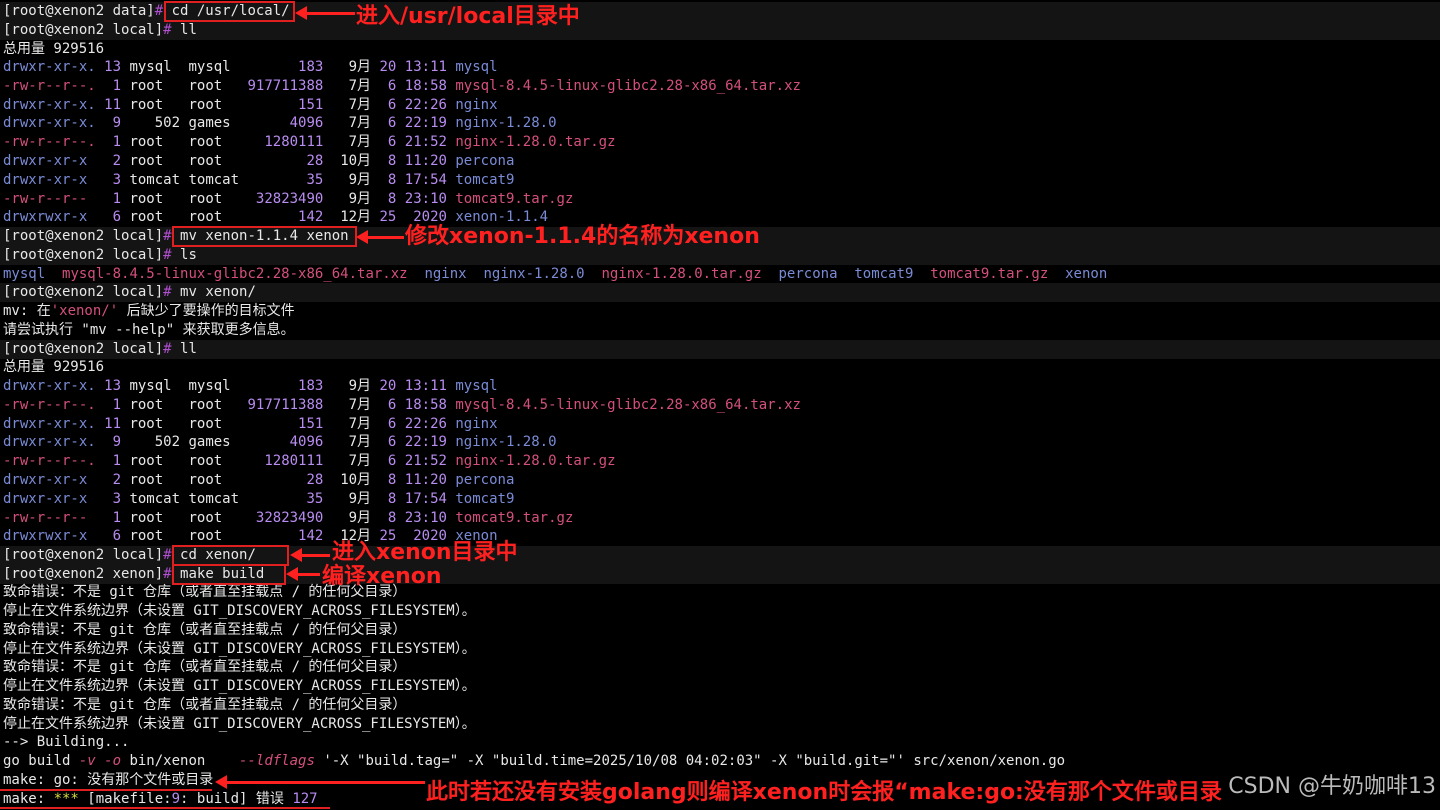 This screenshot has width=1440, height=810. I want to click on group: tomcat, so click(210, 179).